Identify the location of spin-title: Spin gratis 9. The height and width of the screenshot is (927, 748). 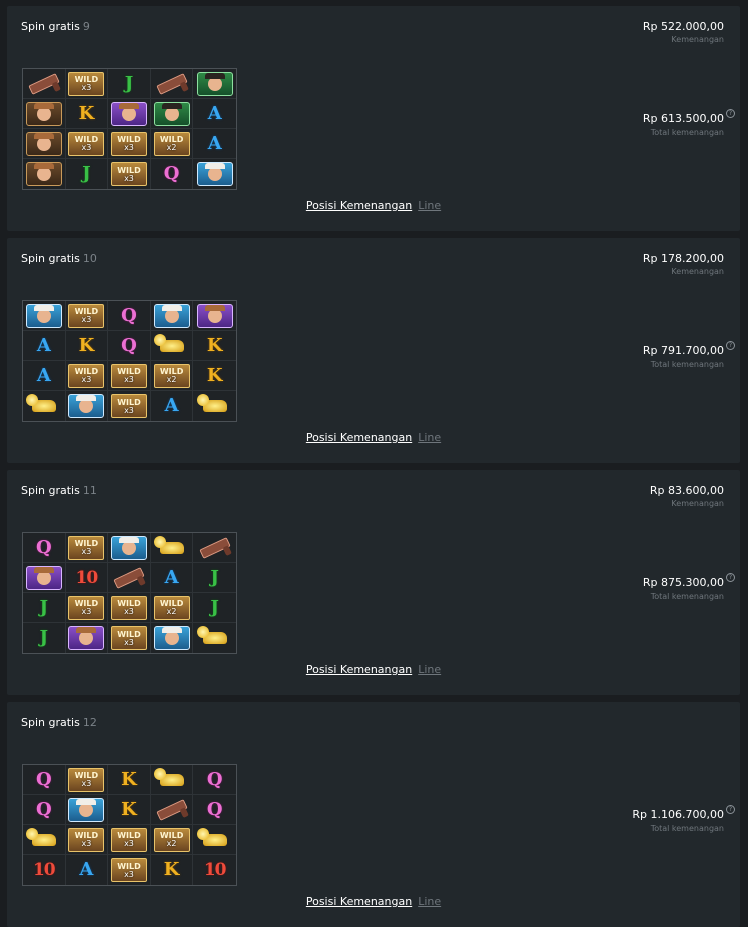
(55, 26).